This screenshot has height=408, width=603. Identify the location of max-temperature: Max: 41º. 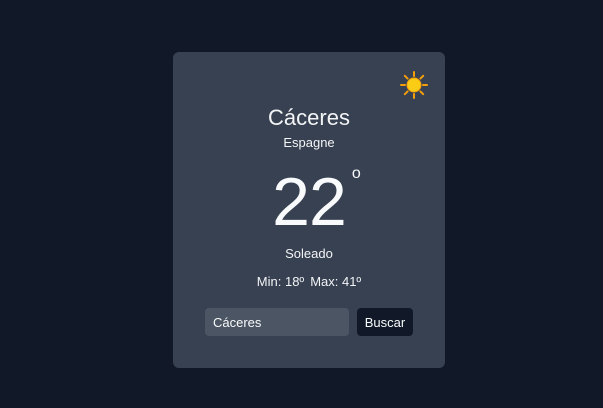
(336, 281).